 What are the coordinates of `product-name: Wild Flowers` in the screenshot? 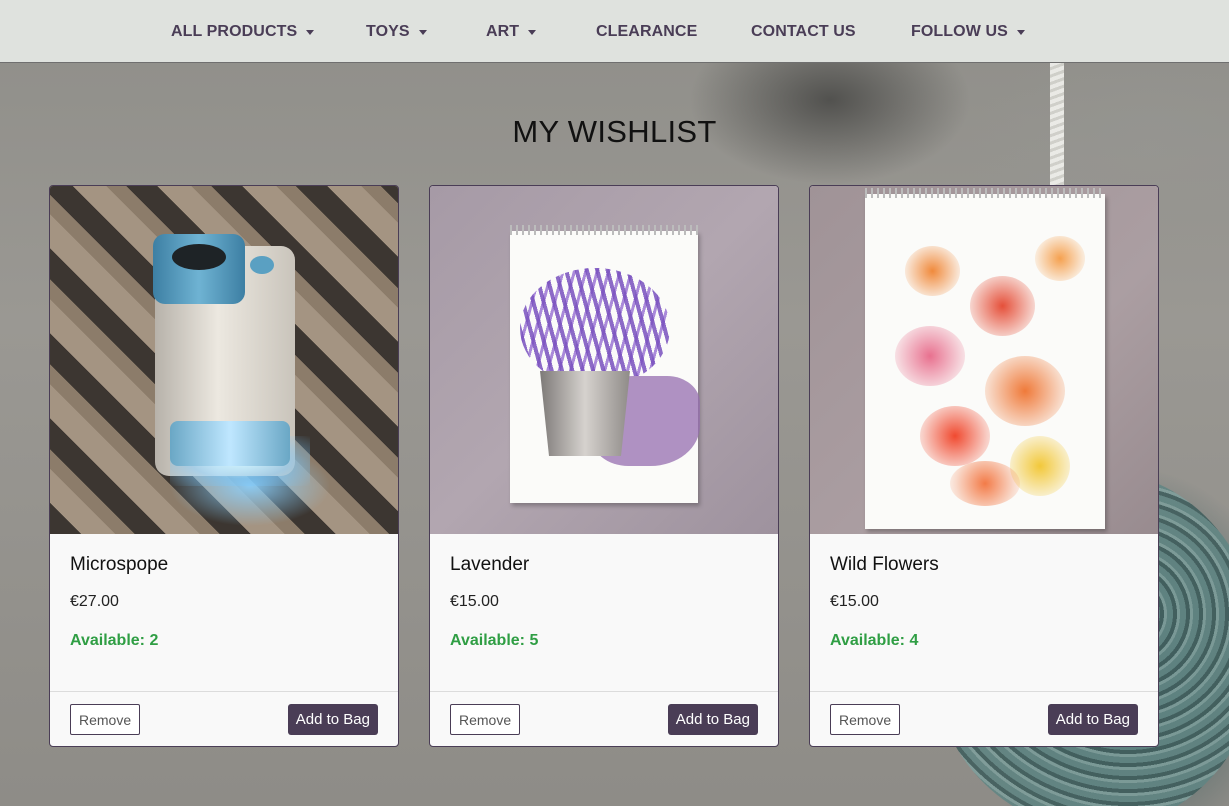 It's located at (884, 565).